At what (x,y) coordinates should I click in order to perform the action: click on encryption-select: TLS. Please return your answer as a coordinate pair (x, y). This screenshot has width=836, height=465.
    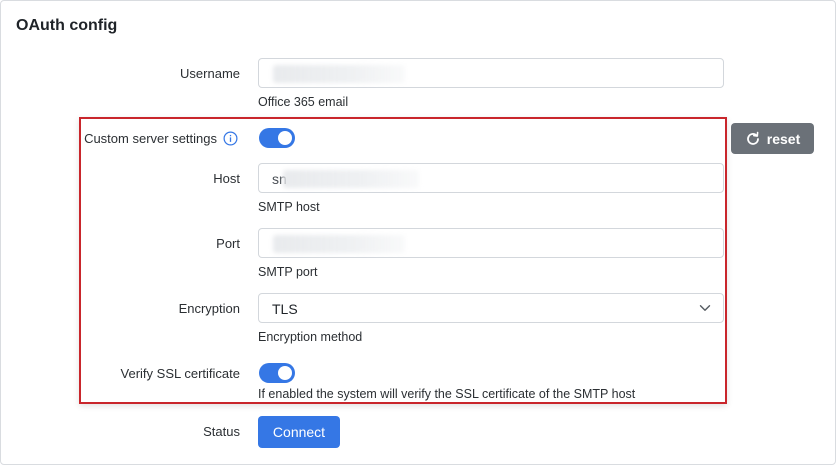
    Looking at the image, I should click on (491, 308).